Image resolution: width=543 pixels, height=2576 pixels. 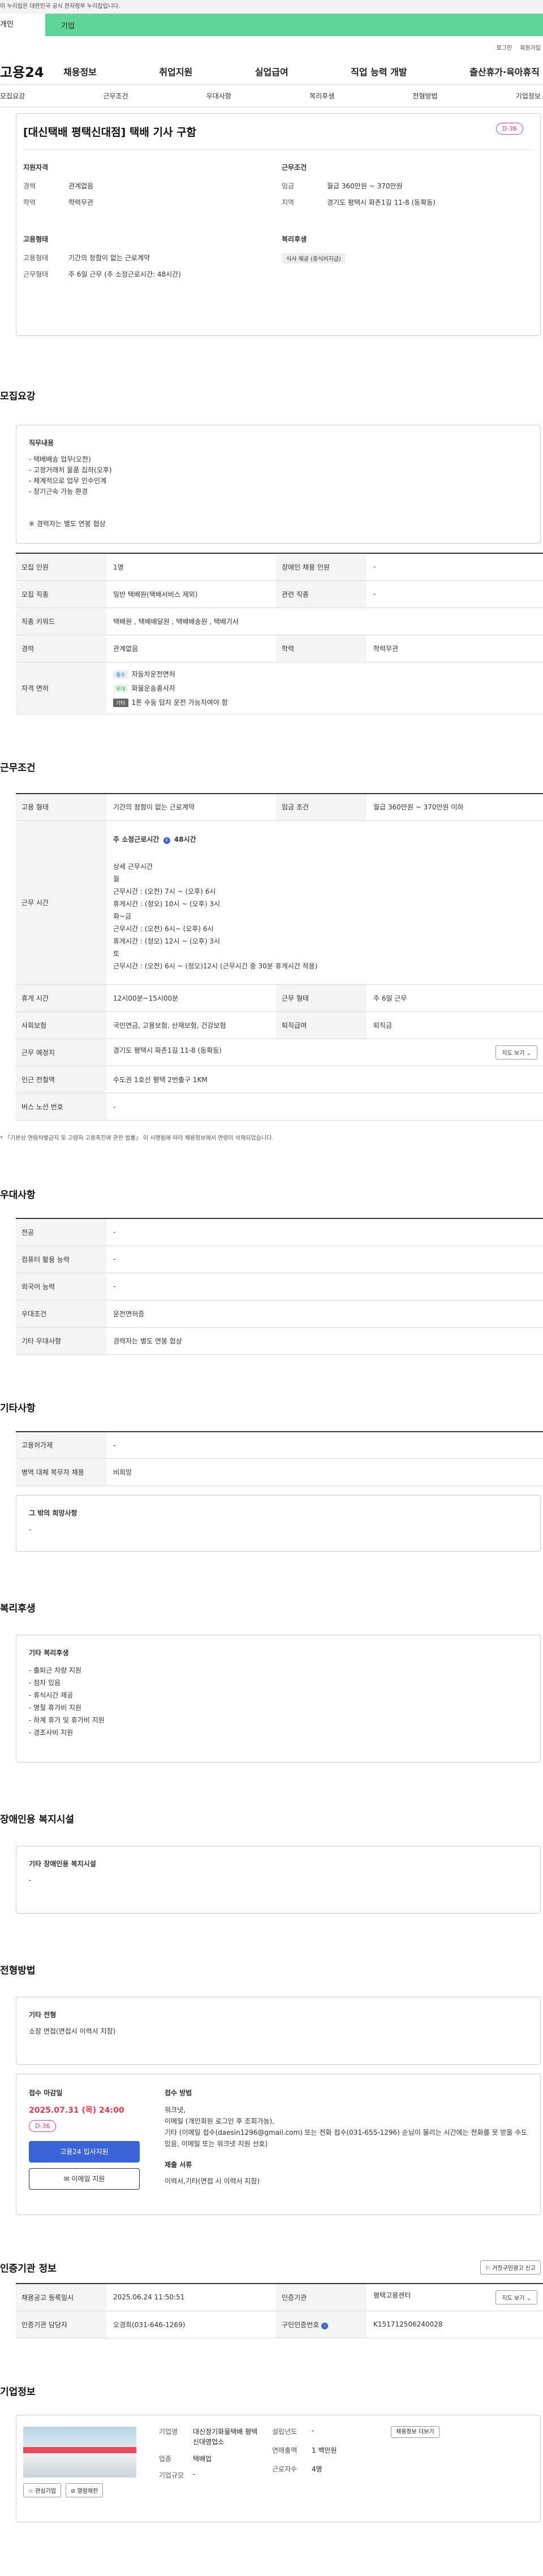 I want to click on company-left: ☆ 관심기업 ⊘ 열람제한, so click(x=76, y=2474).